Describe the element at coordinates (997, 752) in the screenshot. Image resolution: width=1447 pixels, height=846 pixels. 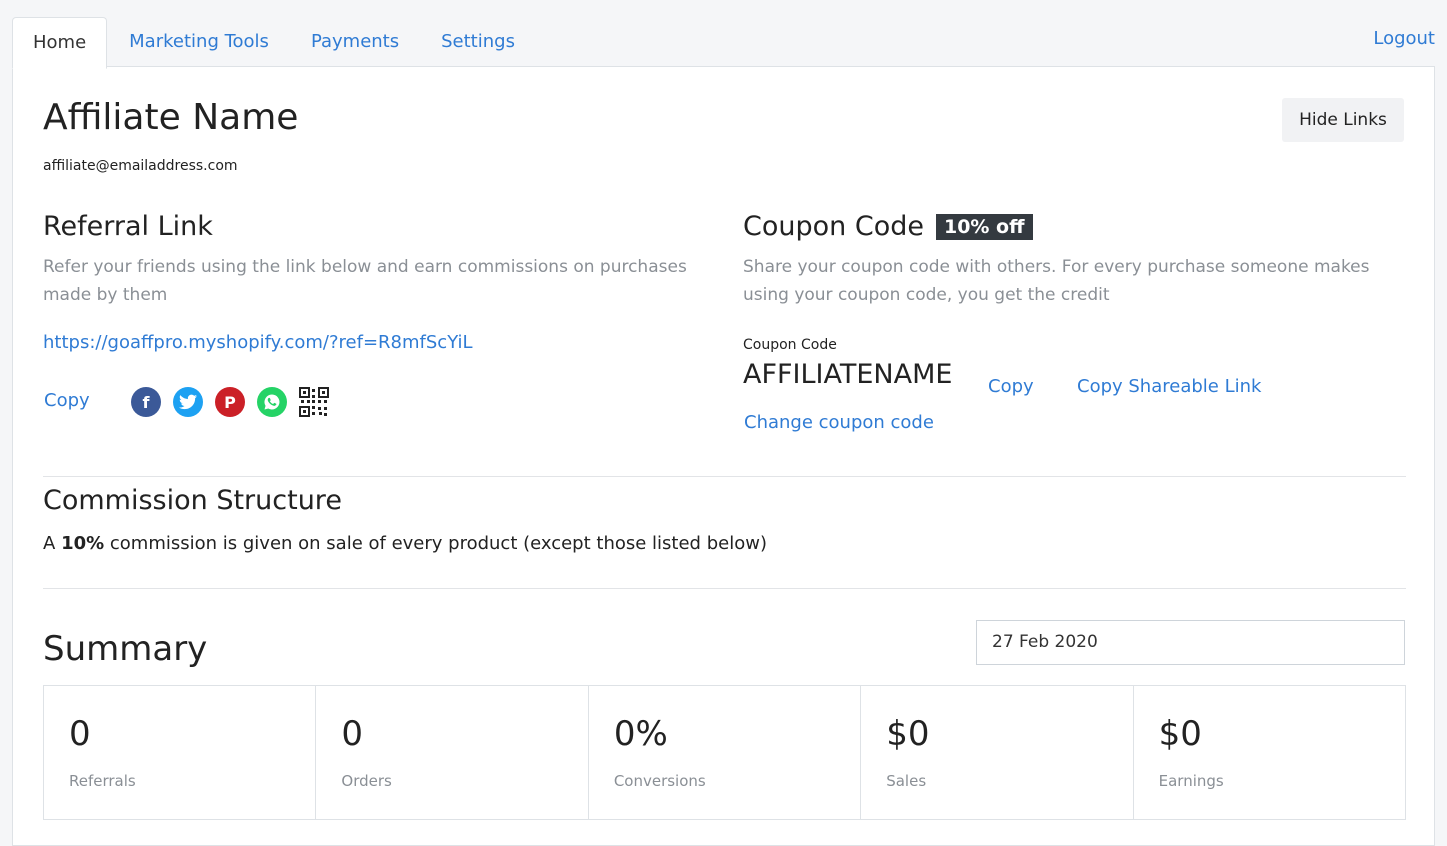
I see `stat-sales: $0 Sales` at that location.